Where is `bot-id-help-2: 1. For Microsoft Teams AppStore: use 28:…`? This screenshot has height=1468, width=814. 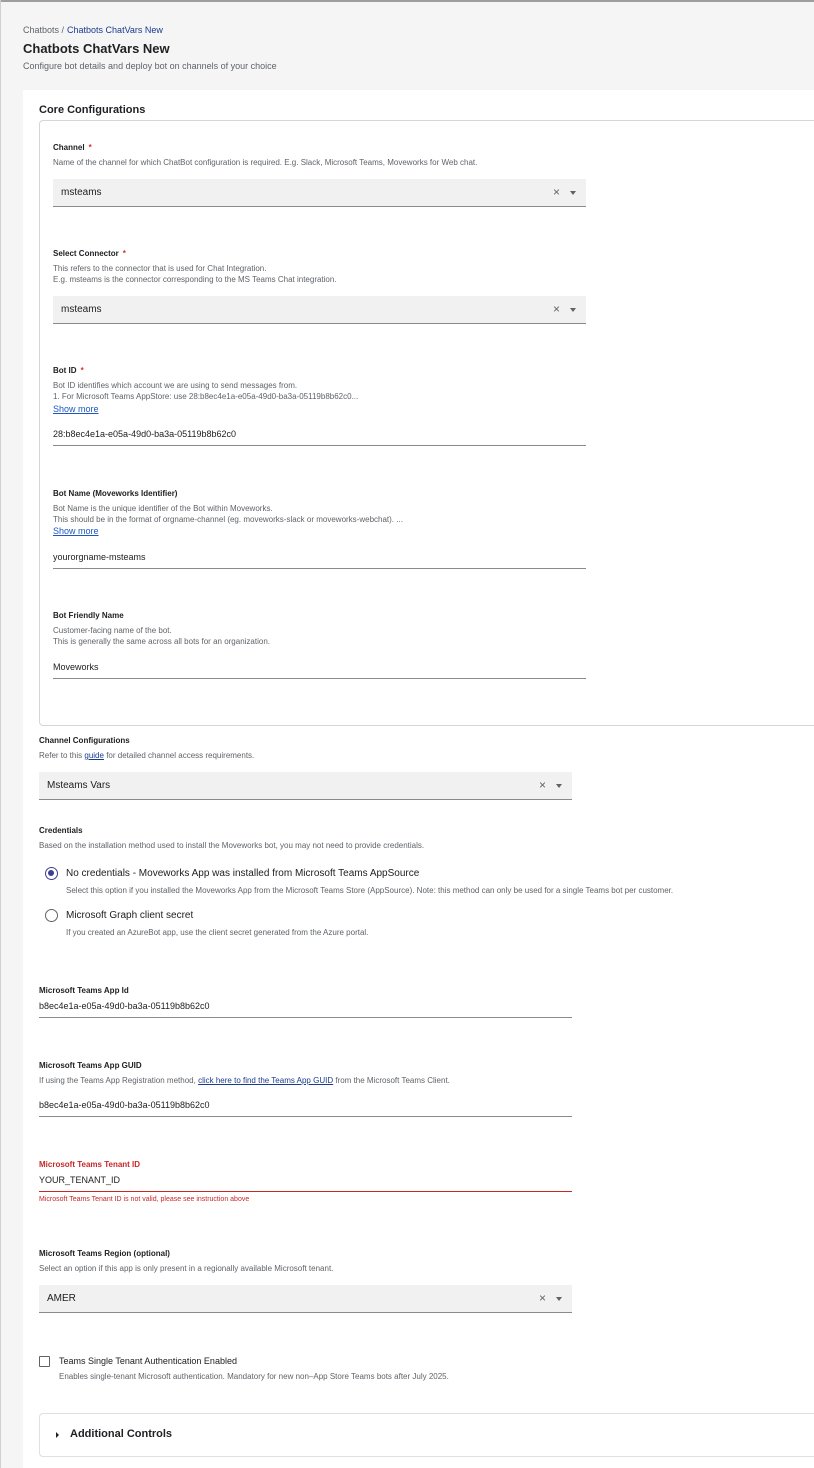 bot-id-help-2: 1. For Microsoft Teams AppStore: use 28:… is located at coordinates (206, 396).